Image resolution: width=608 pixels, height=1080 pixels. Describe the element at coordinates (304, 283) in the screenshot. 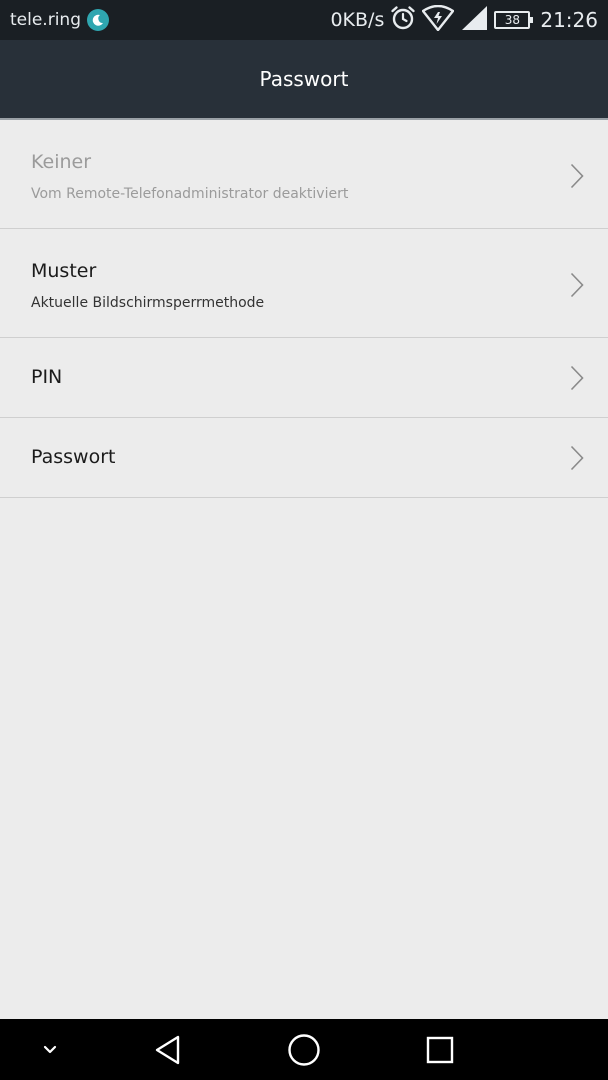

I see `list-item-muster: Muster Aktuelle Bildschirmsperrmethode` at that location.